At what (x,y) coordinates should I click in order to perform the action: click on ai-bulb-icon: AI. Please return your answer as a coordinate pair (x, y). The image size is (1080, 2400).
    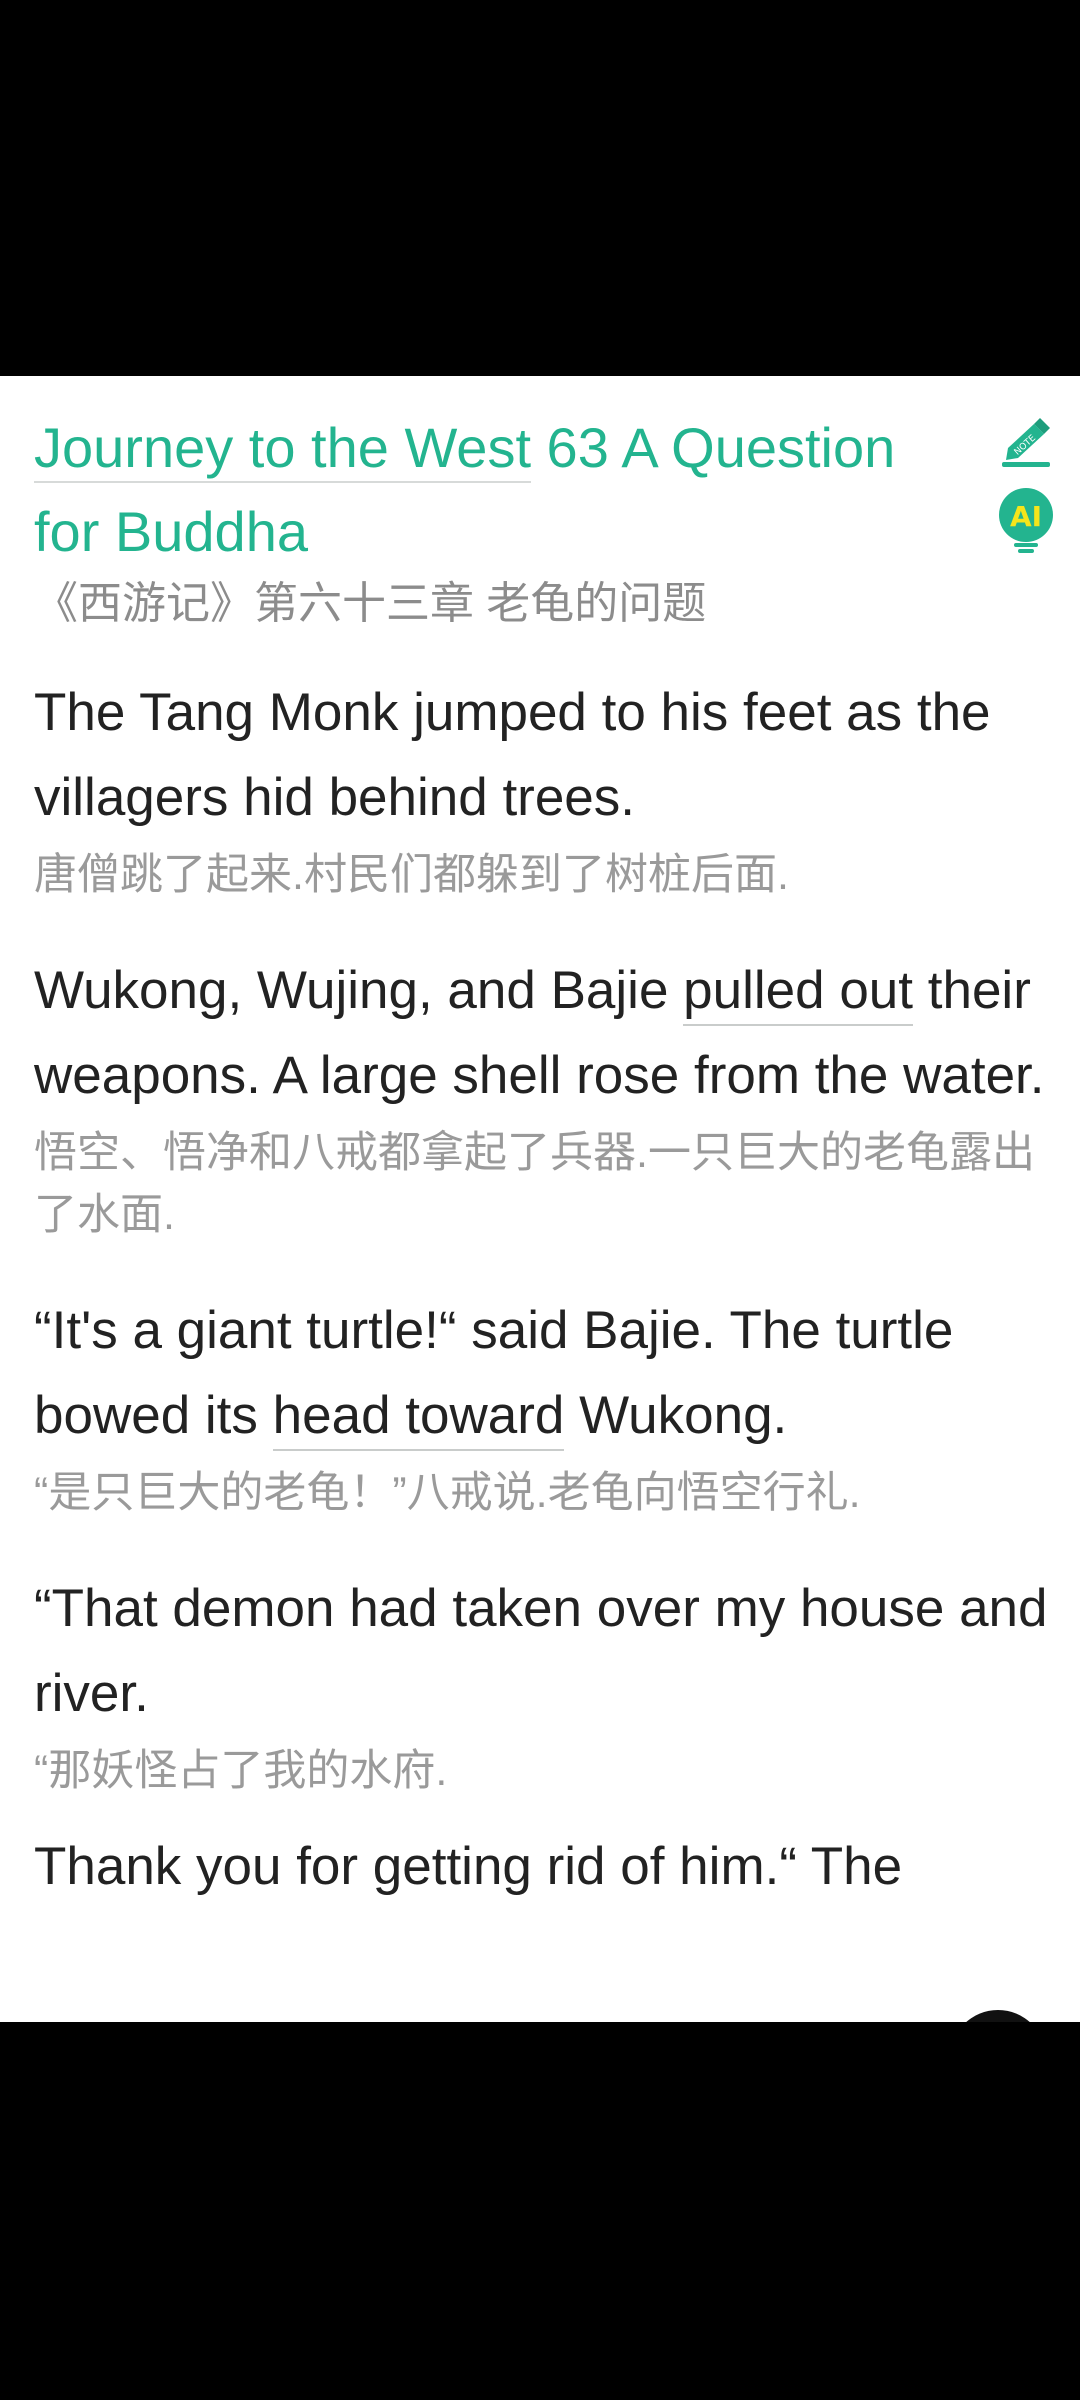
    Looking at the image, I should click on (1026, 520).